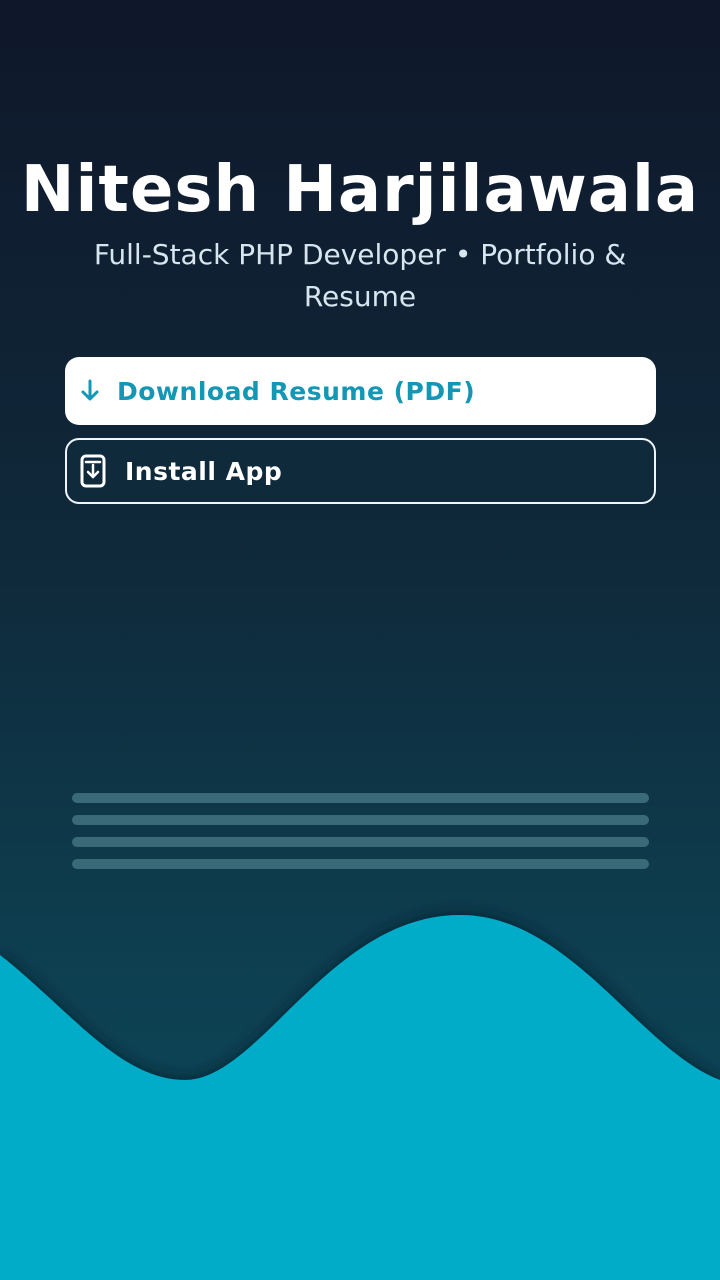 This screenshot has height=1280, width=720. I want to click on action-buttons: Download Resume (PDF) Install App, so click(360, 430).